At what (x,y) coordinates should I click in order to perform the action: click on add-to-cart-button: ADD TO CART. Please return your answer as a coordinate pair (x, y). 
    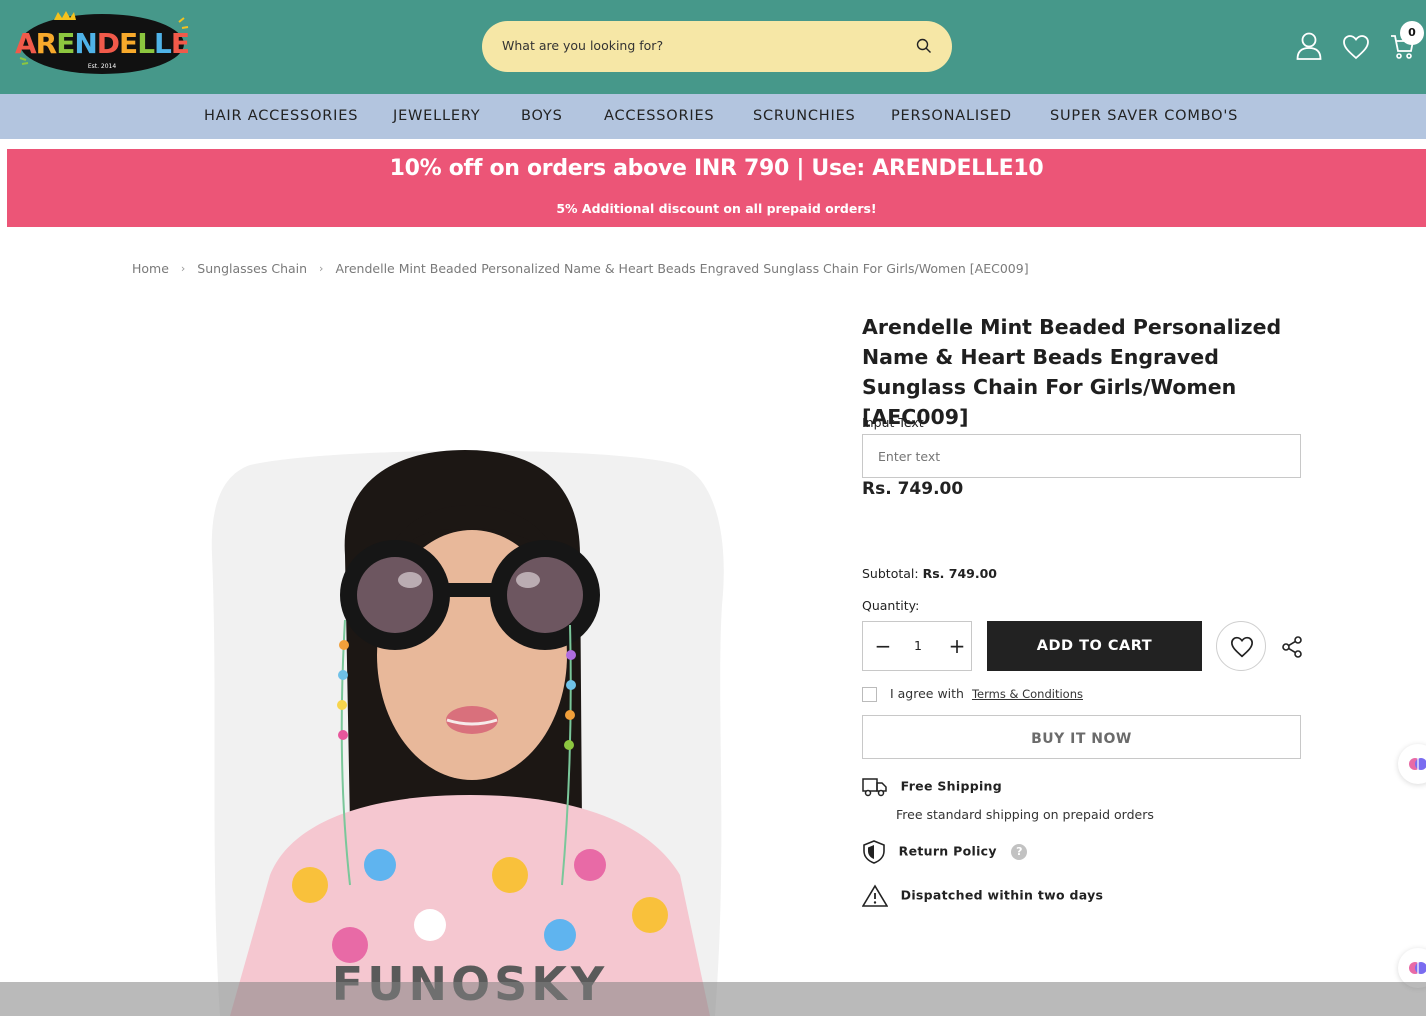
    Looking at the image, I should click on (1094, 646).